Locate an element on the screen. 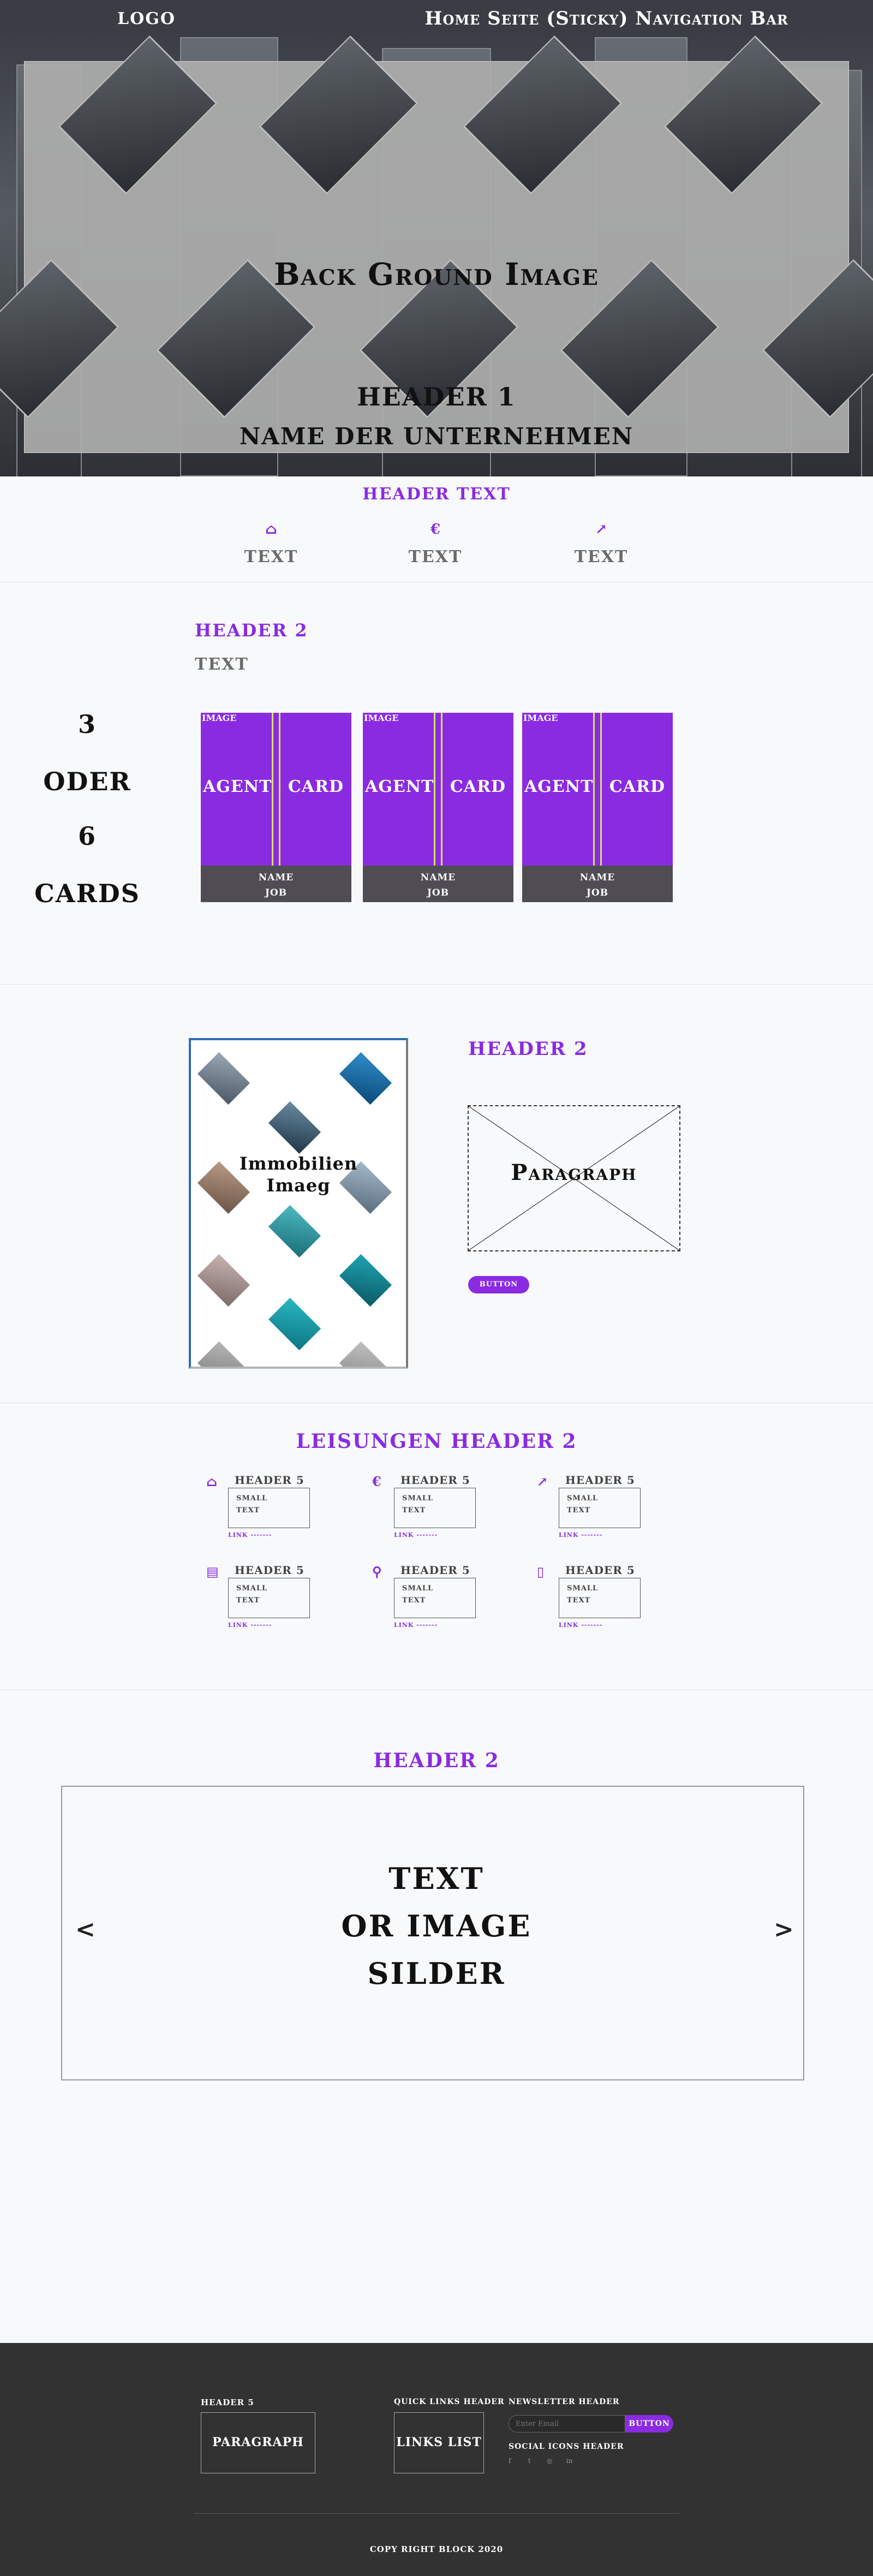  service-item: € HEADER 5 SMALL TEXT LINK ------- is located at coordinates (437, 1517).